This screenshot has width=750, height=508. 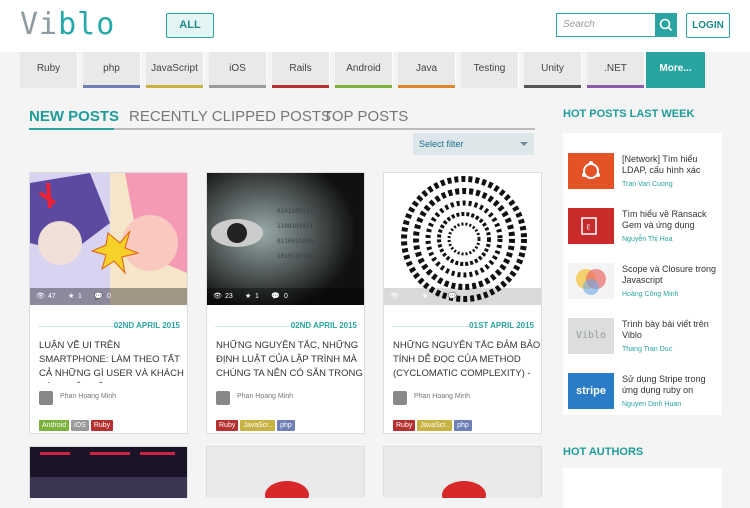 I want to click on hot-post-author: Thang Tran Duc, so click(x=647, y=349).